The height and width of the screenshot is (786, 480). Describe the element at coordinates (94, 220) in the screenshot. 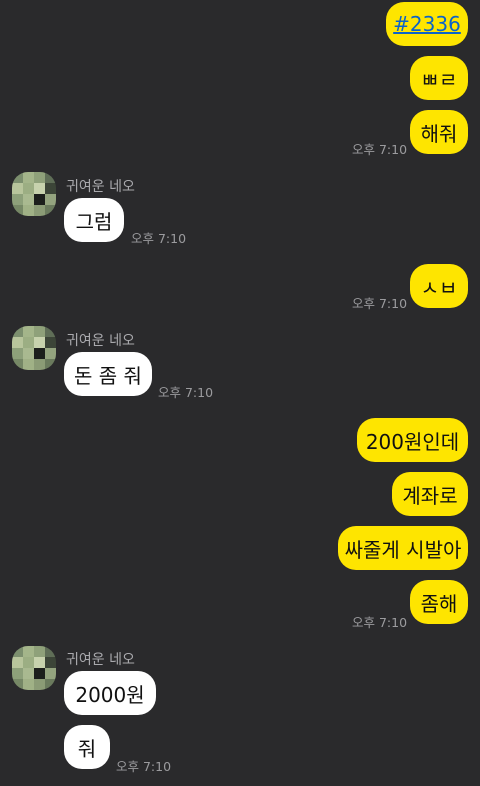

I see `their-message-bubble: 그럼` at that location.